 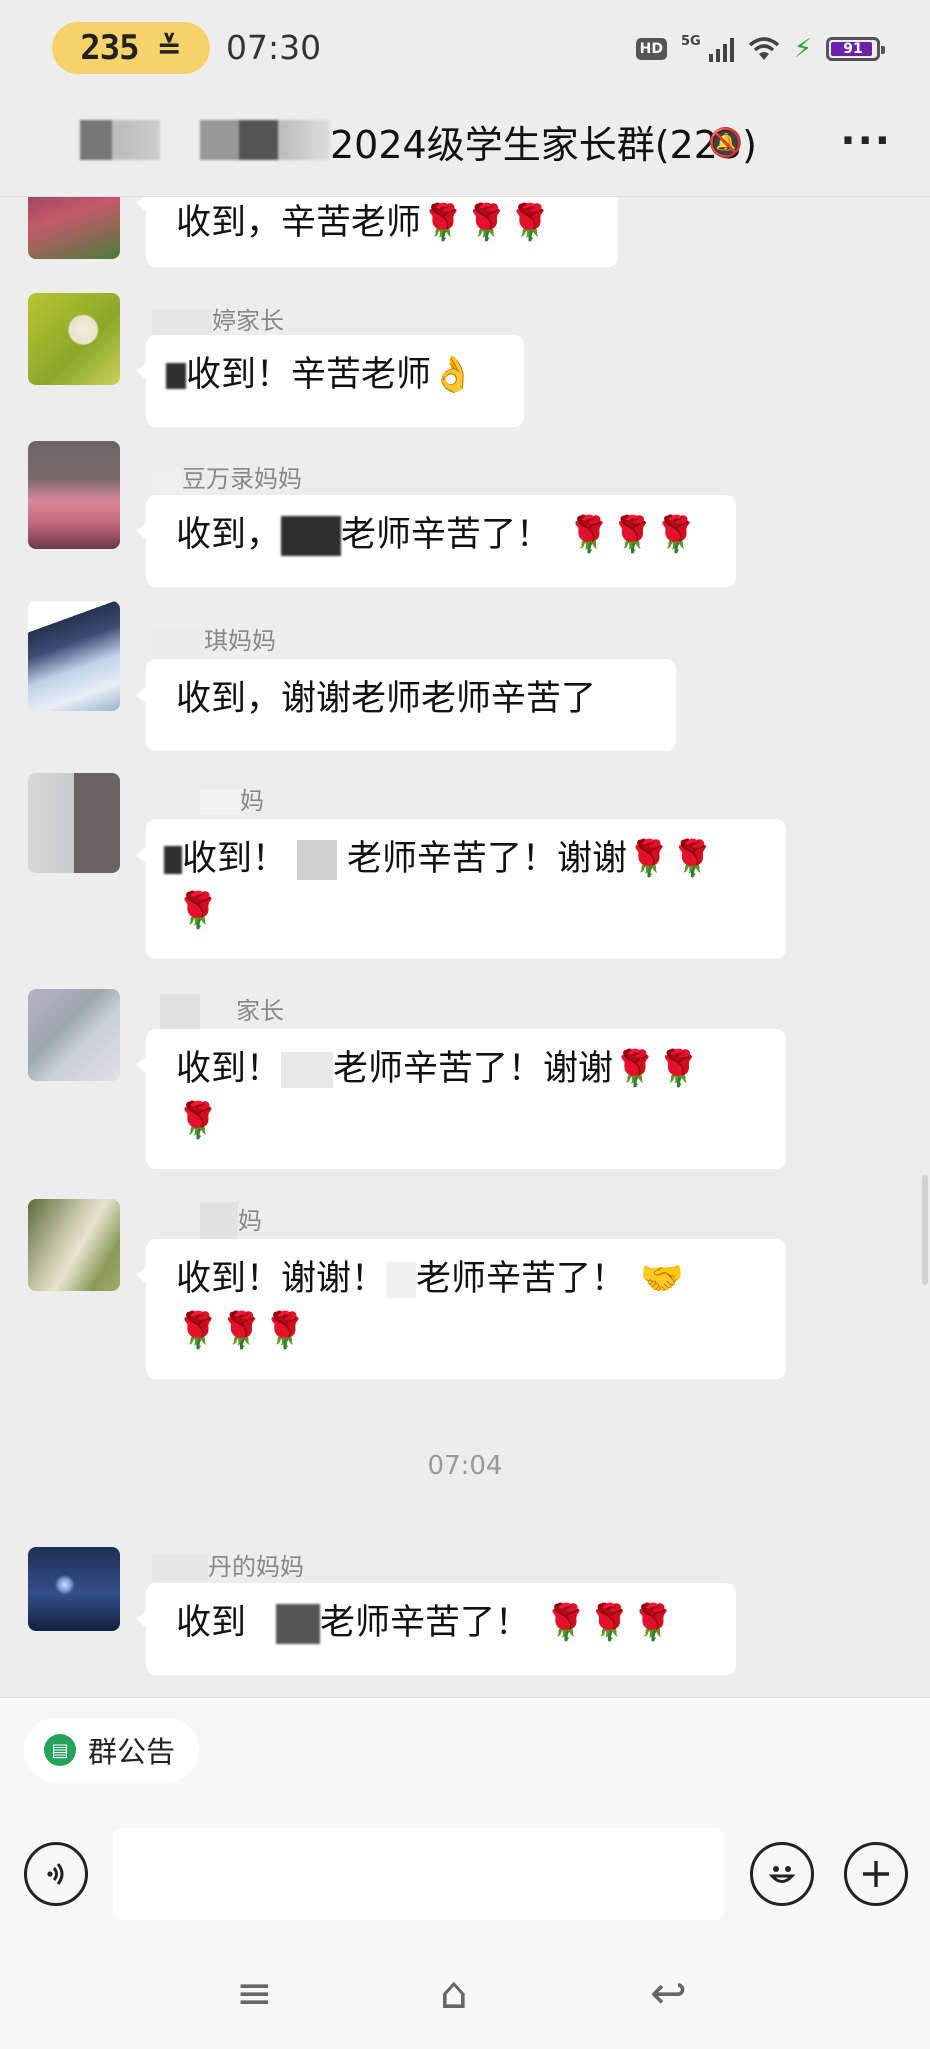 What do you see at coordinates (436, 1629) in the screenshot?
I see `message-bubble: 收到 老师辛苦了！ 🌹🌹🌹` at bounding box center [436, 1629].